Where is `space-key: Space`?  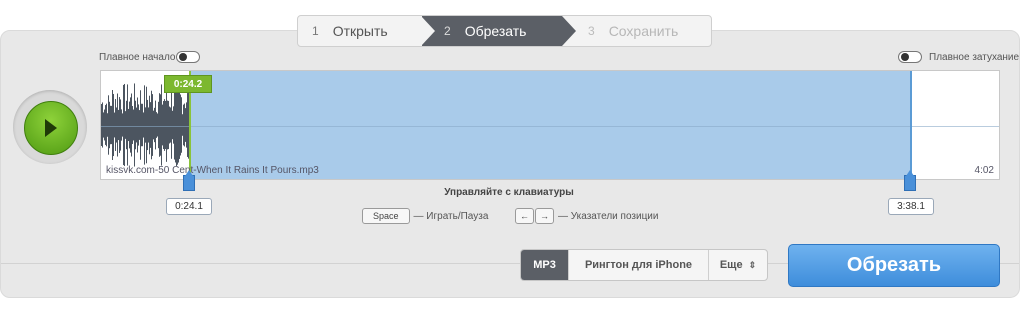
space-key: Space is located at coordinates (386, 216).